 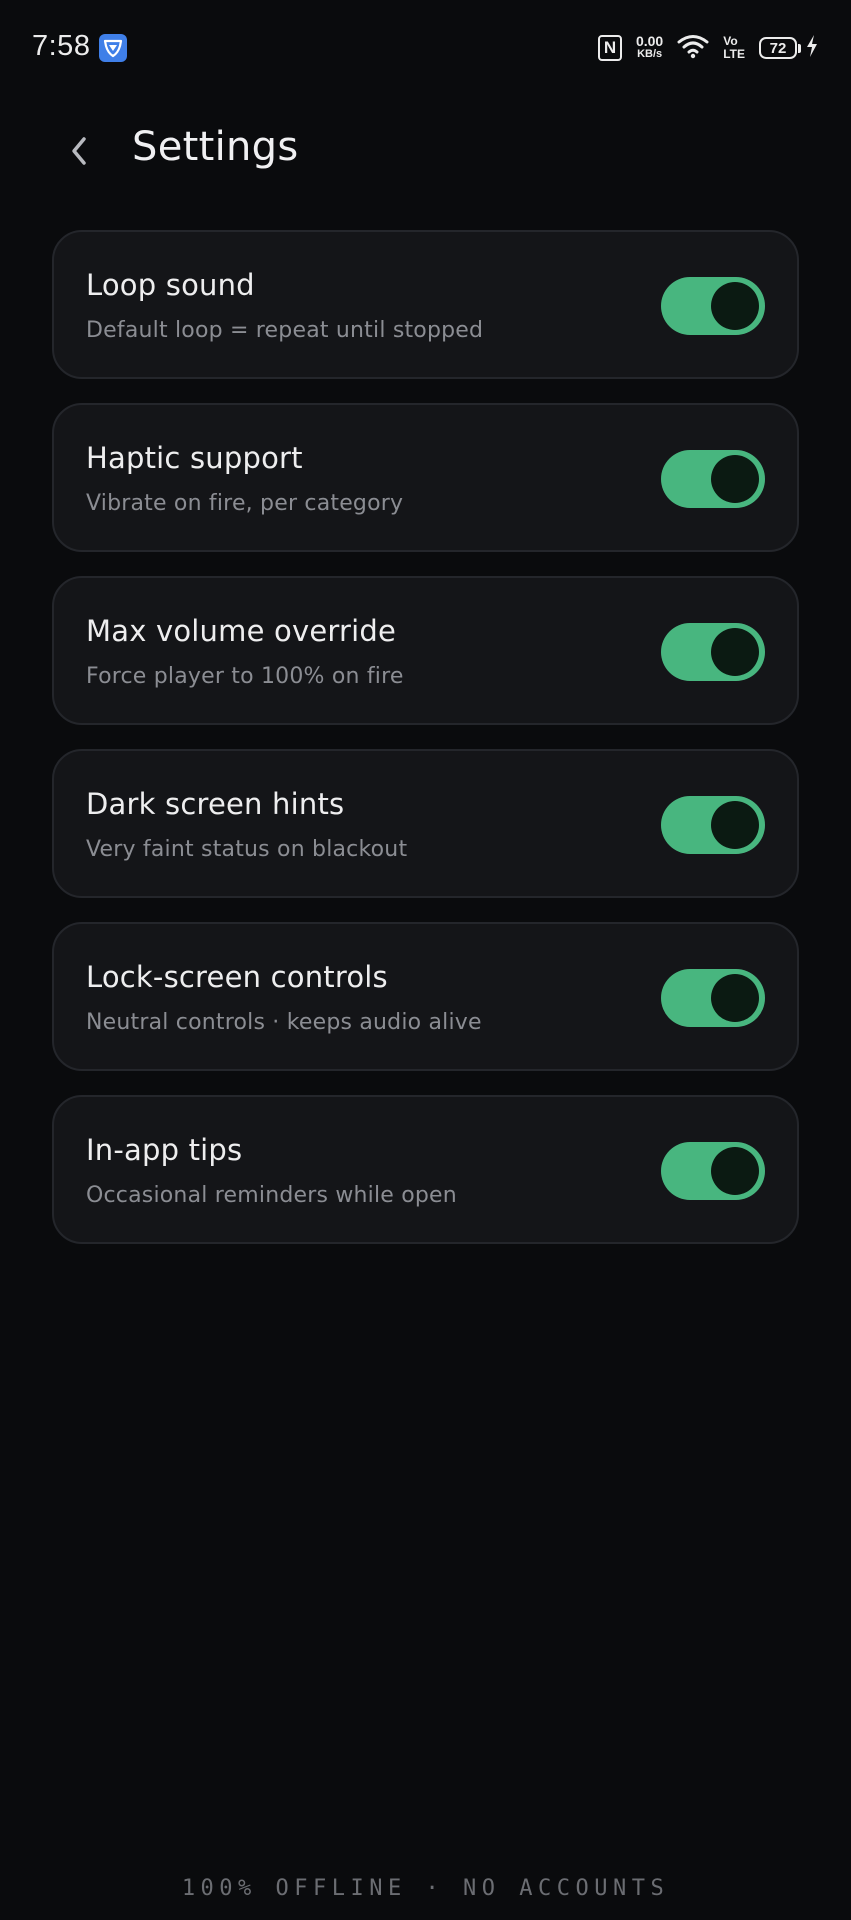 I want to click on charging-bolt-icon, so click(x=812, y=48).